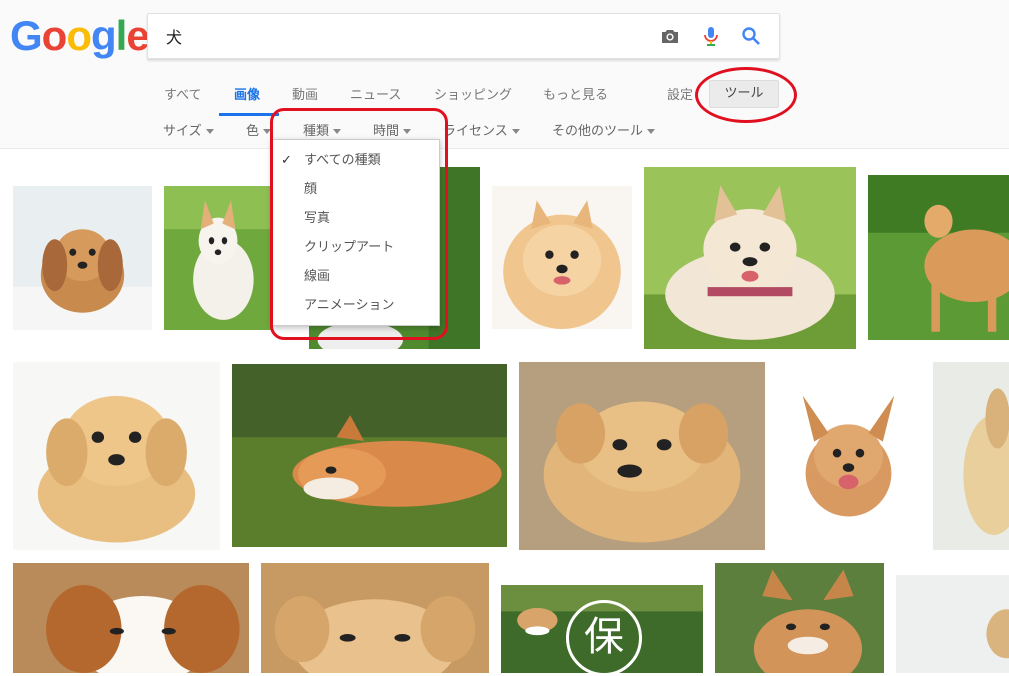 The width and height of the screenshot is (1009, 676). Describe the element at coordinates (183, 93) in the screenshot. I see `tab-all: すべて` at that location.